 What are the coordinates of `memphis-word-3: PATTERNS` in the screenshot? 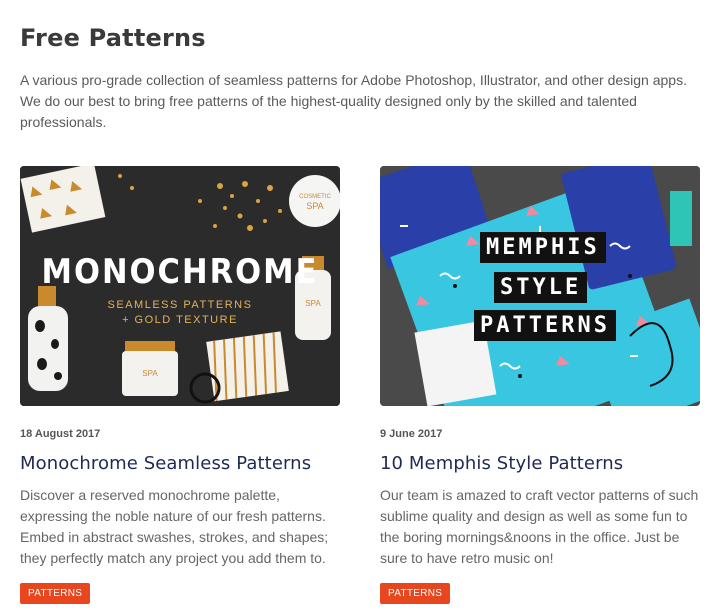 It's located at (545, 325).